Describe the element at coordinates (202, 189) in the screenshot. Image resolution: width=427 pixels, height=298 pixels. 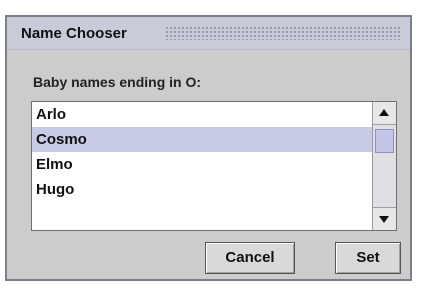
I see `list-item: Hugo` at that location.